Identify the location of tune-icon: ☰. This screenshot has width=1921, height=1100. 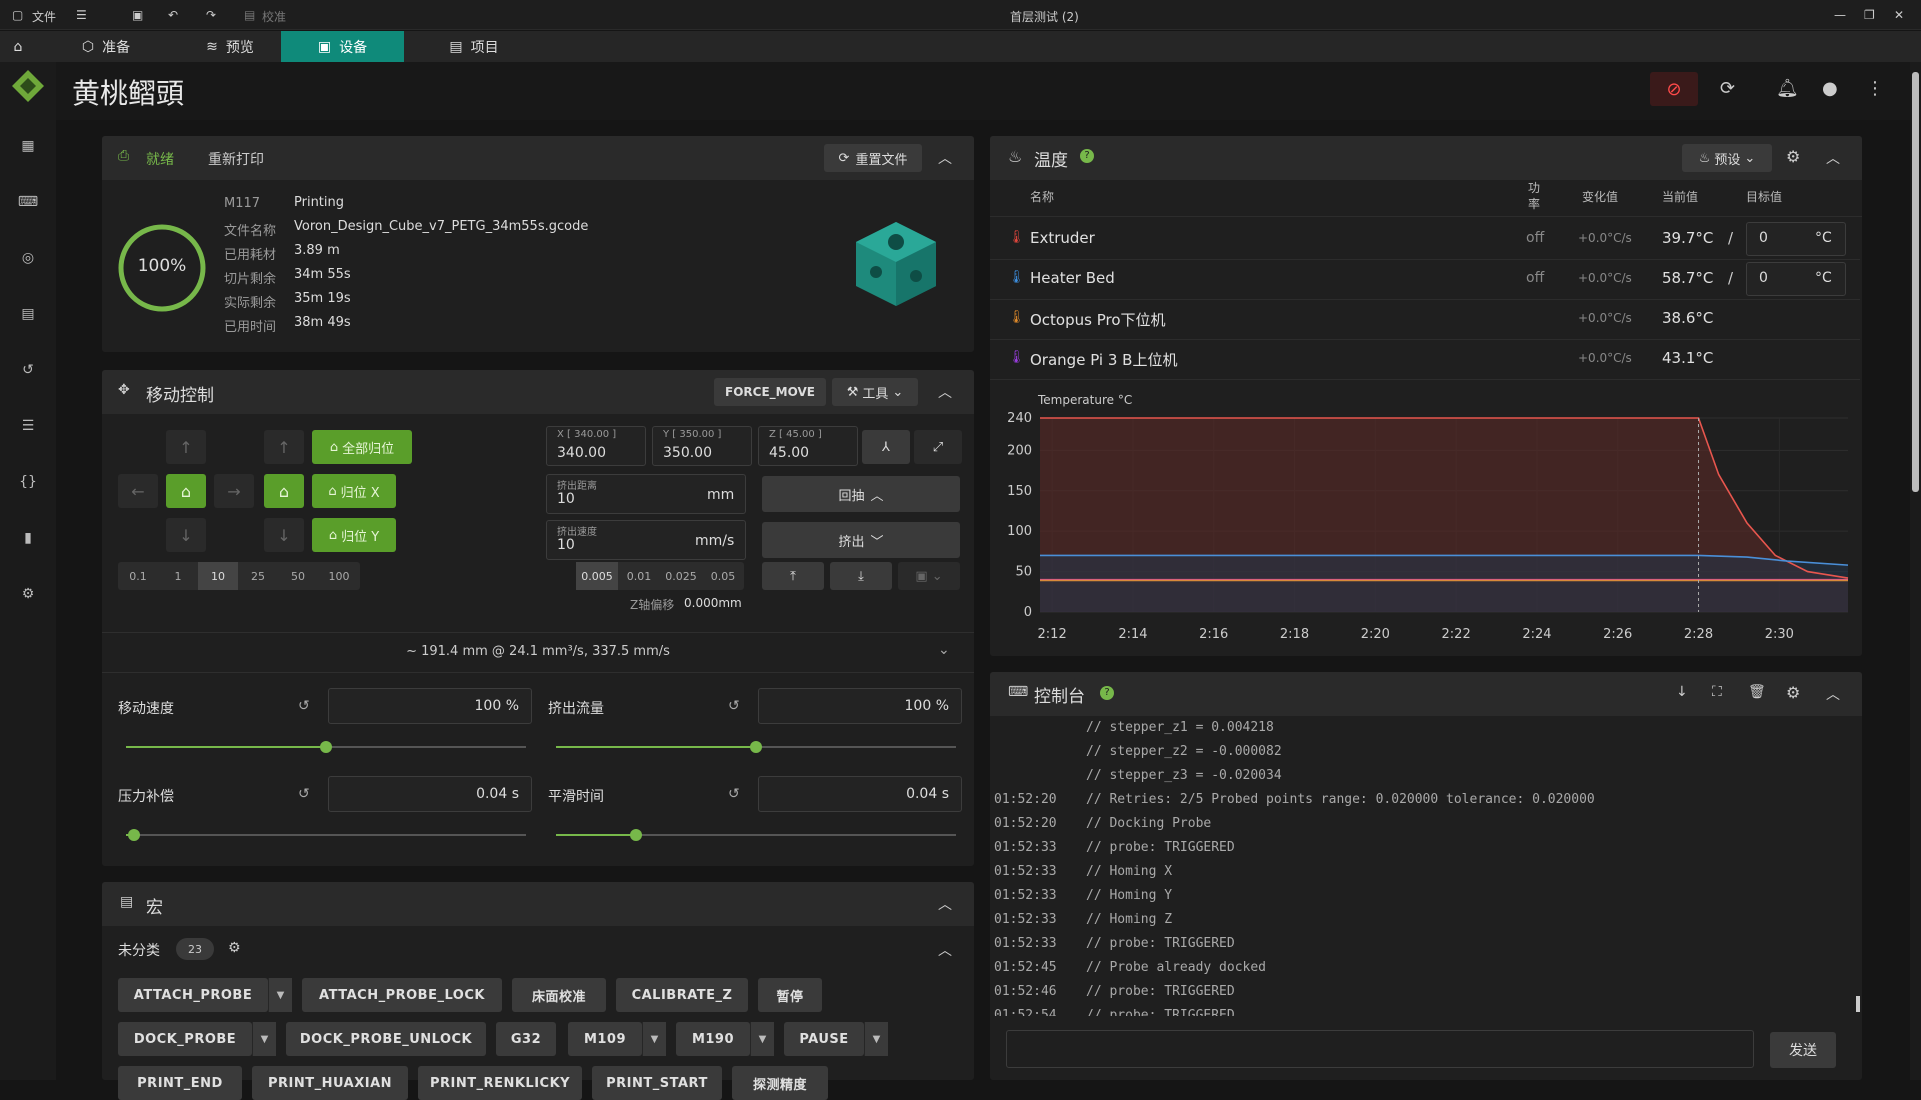
(28, 426).